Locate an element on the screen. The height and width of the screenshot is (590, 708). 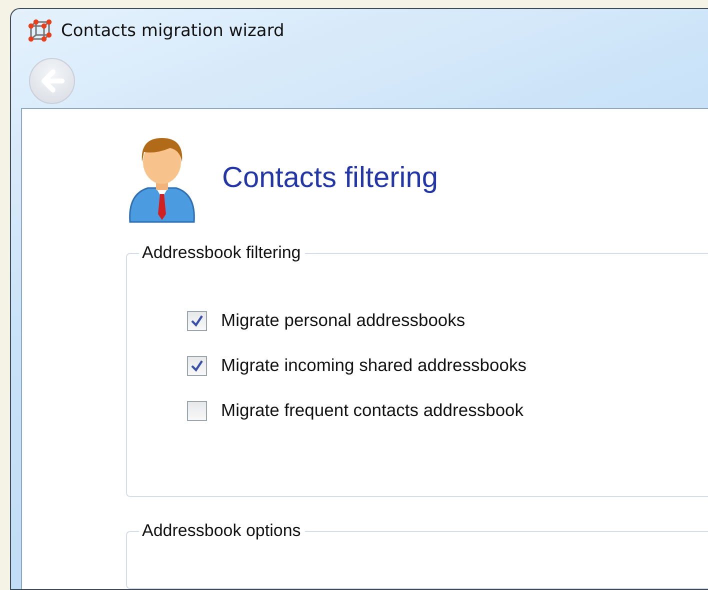
checkbox-label: Migrate frequent contacts addressbook is located at coordinates (372, 410).